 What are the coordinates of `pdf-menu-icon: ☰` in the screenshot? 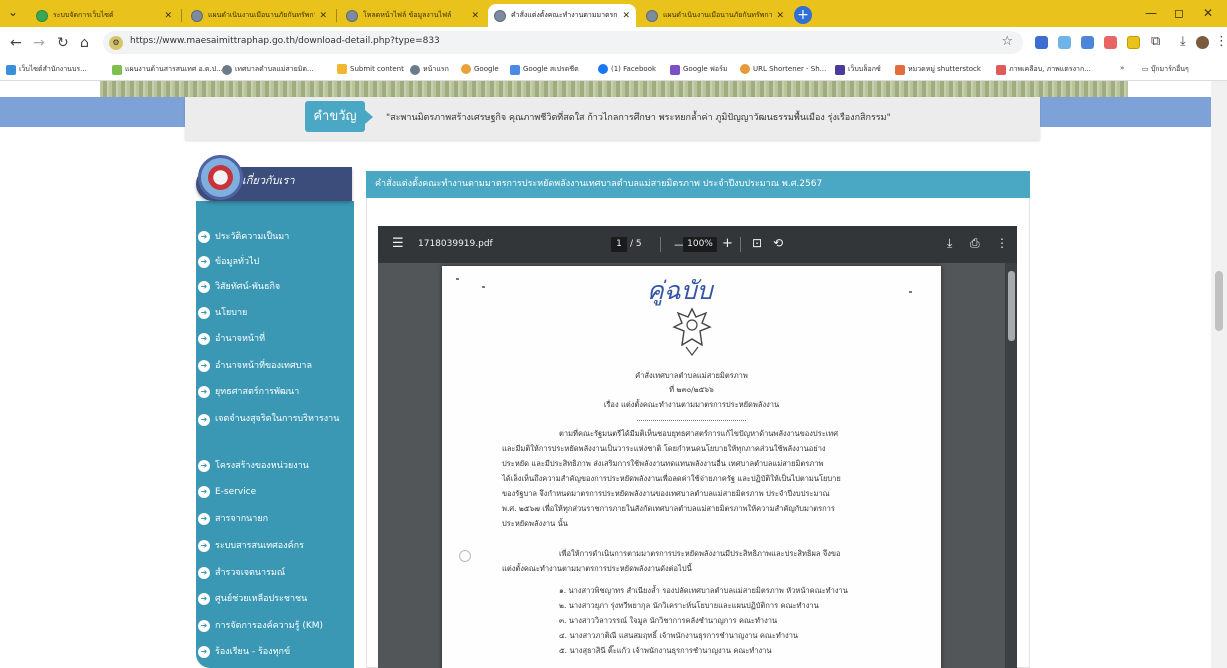 It's located at (398, 243).